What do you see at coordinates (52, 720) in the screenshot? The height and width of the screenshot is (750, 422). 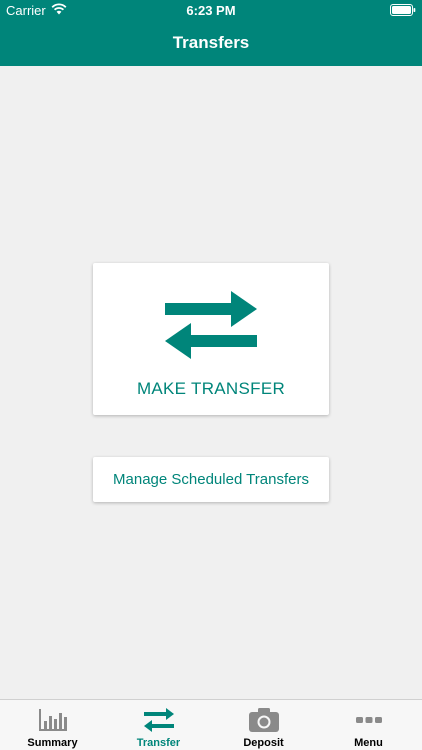 I see `bar-chart-icon` at bounding box center [52, 720].